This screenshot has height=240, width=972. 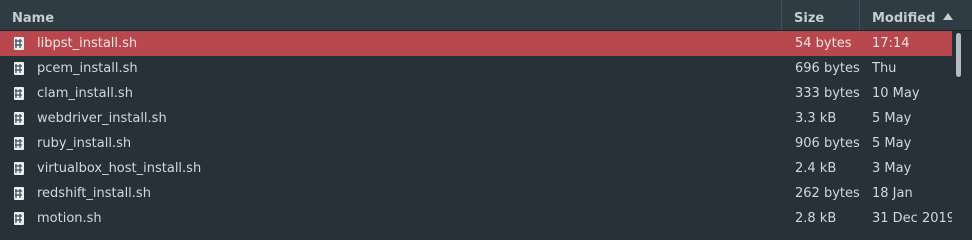 What do you see at coordinates (84, 143) in the screenshot?
I see `file-name: ruby_install.sh` at bounding box center [84, 143].